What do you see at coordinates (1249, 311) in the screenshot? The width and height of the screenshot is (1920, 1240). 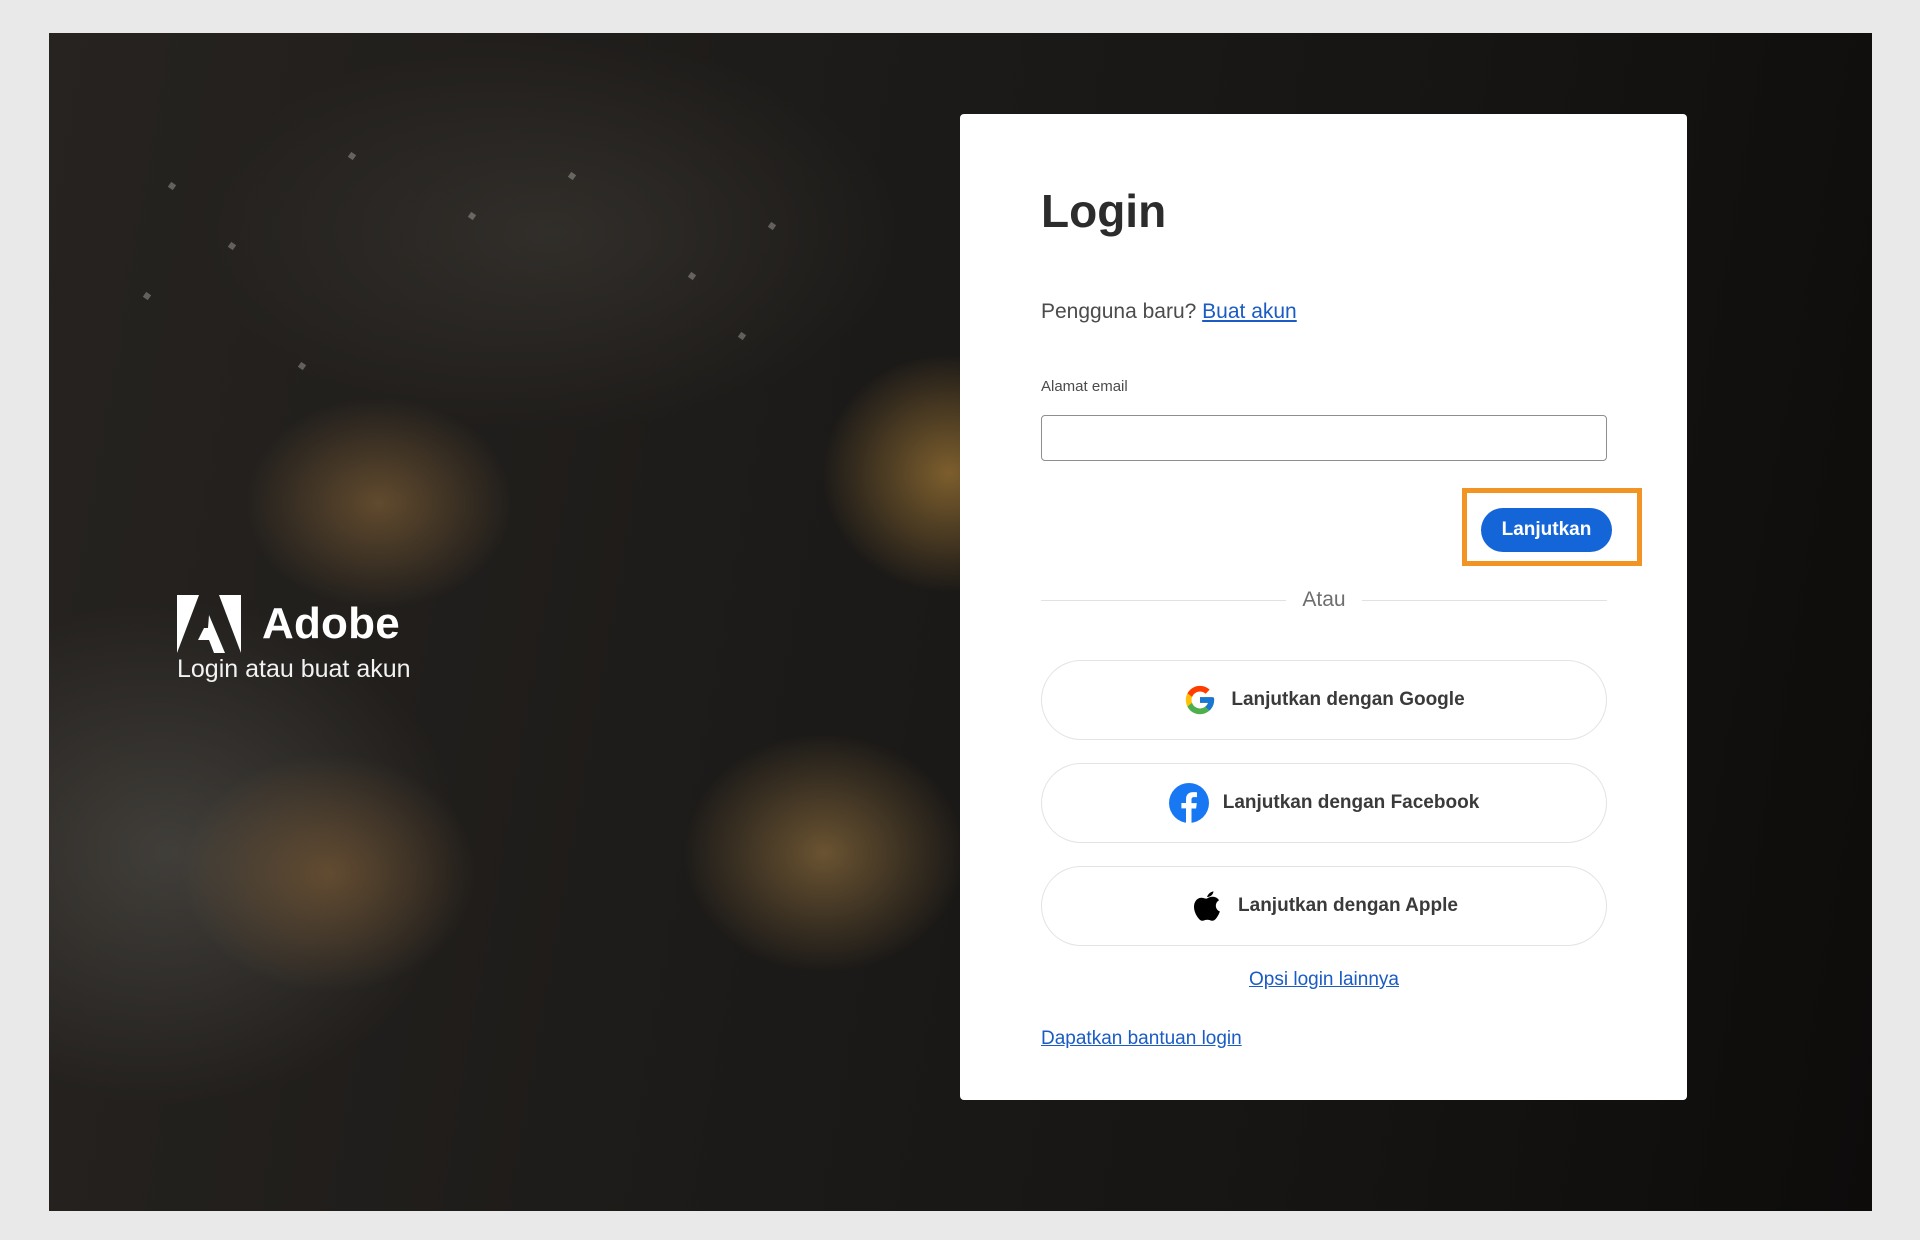 I see `create-account-link: Buat akun` at bounding box center [1249, 311].